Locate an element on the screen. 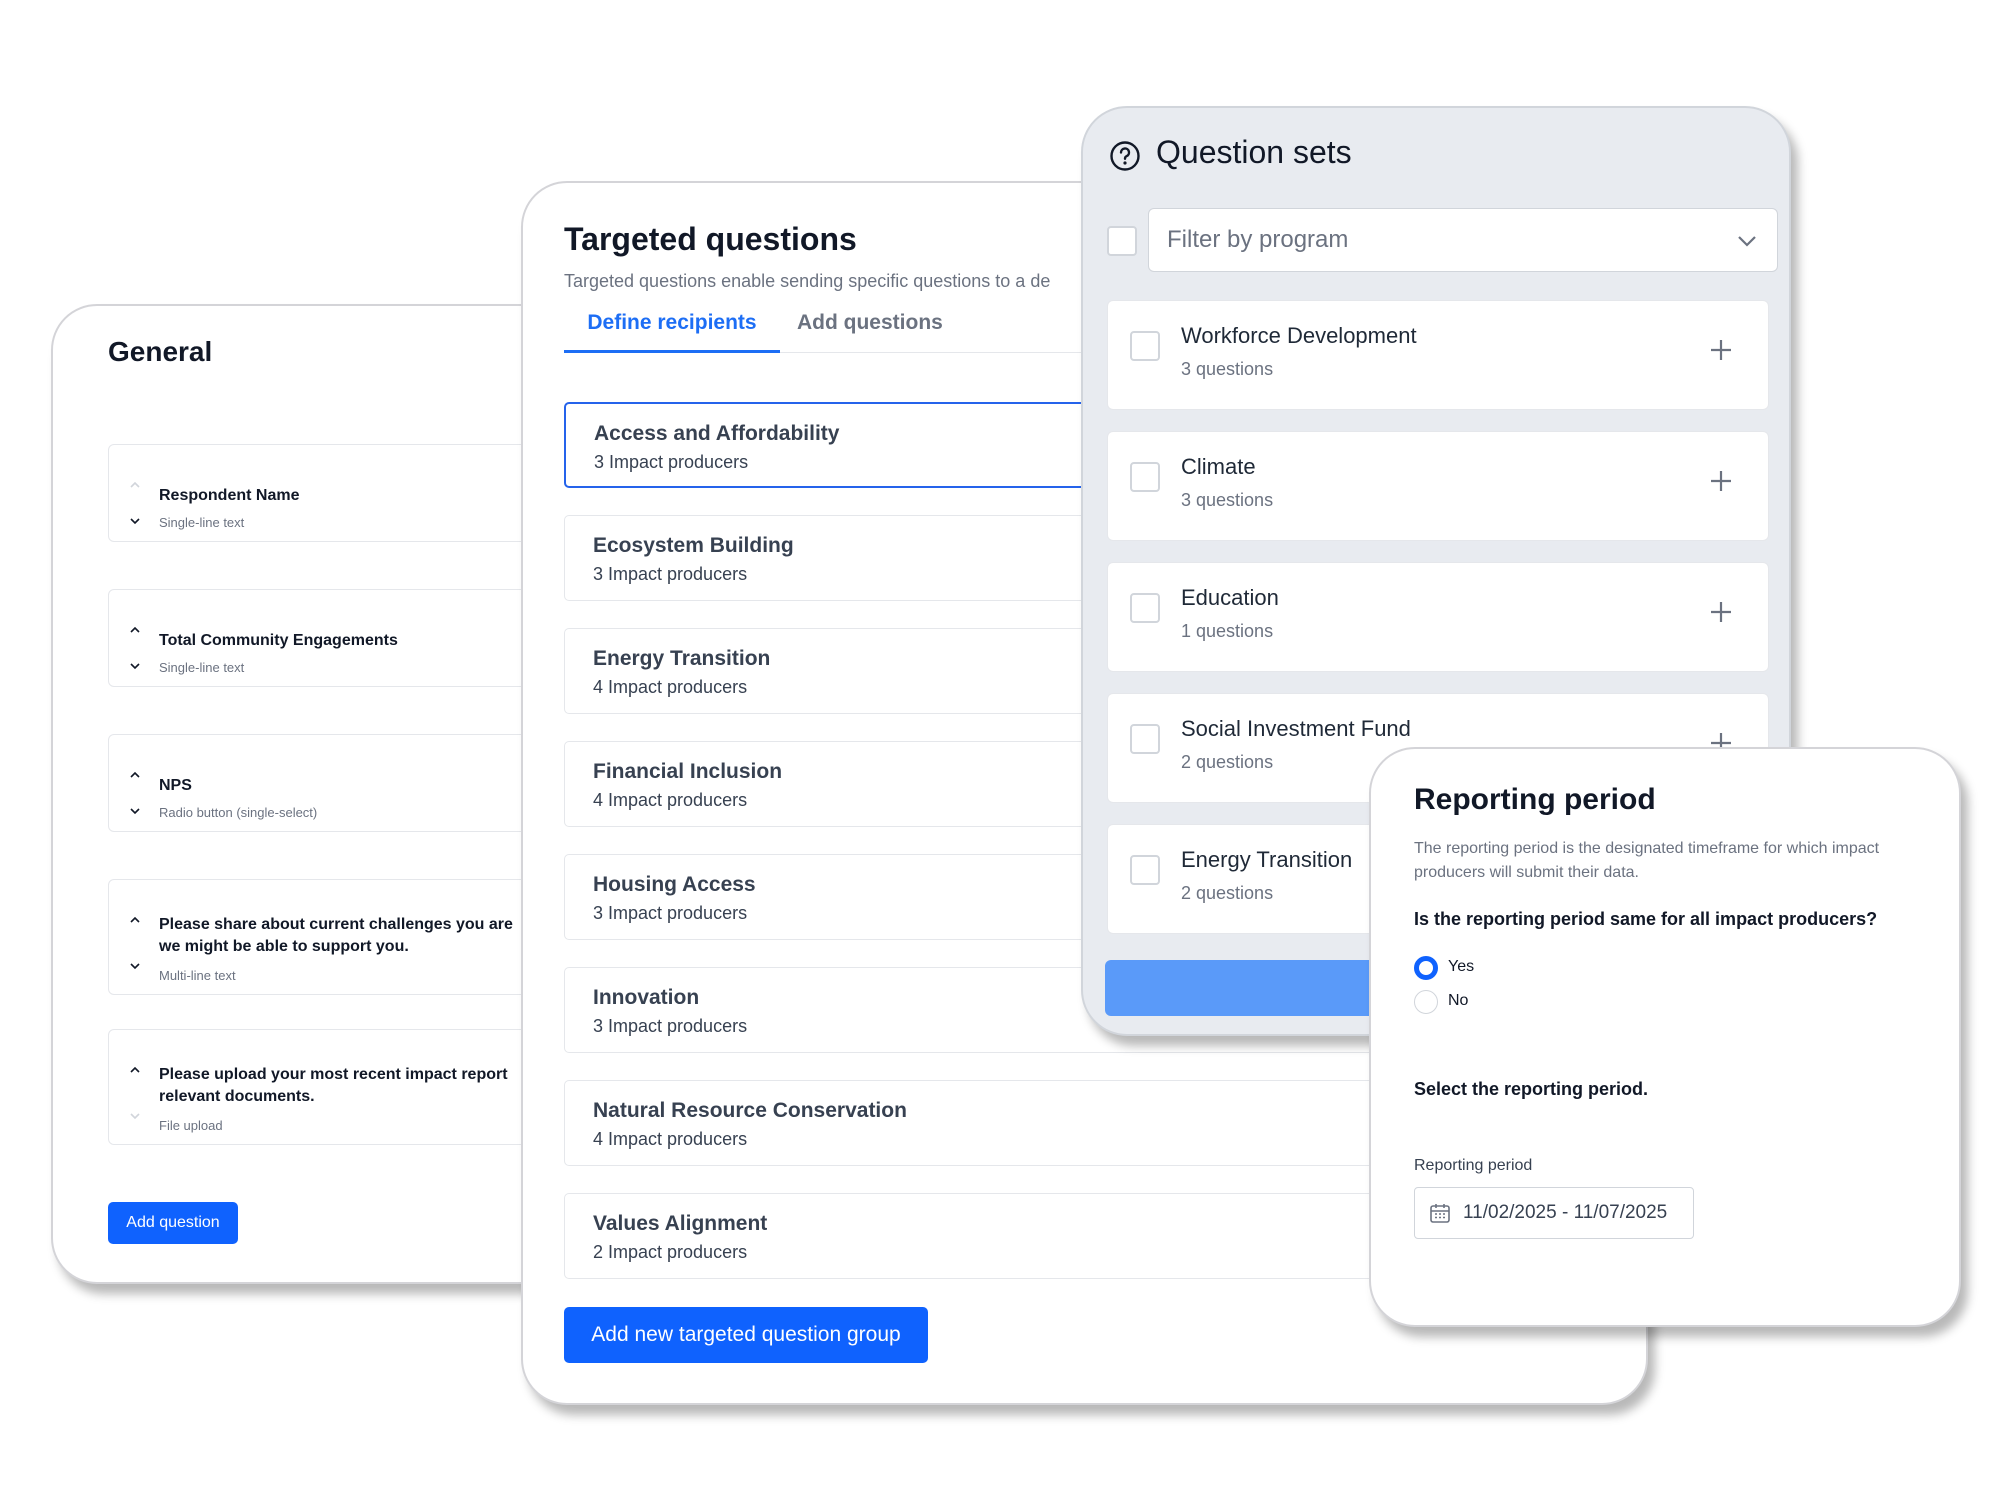 The image size is (2000, 1500). add-question-button: Add question is located at coordinates (173, 1223).